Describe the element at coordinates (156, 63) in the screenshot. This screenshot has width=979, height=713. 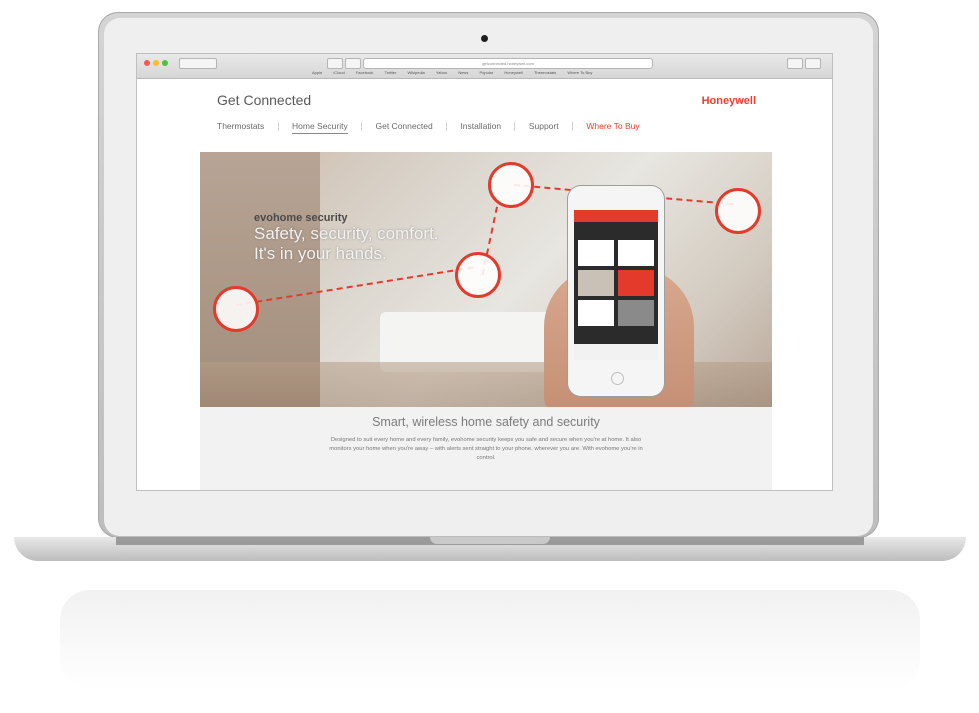
I see `minimize-window-icon` at that location.